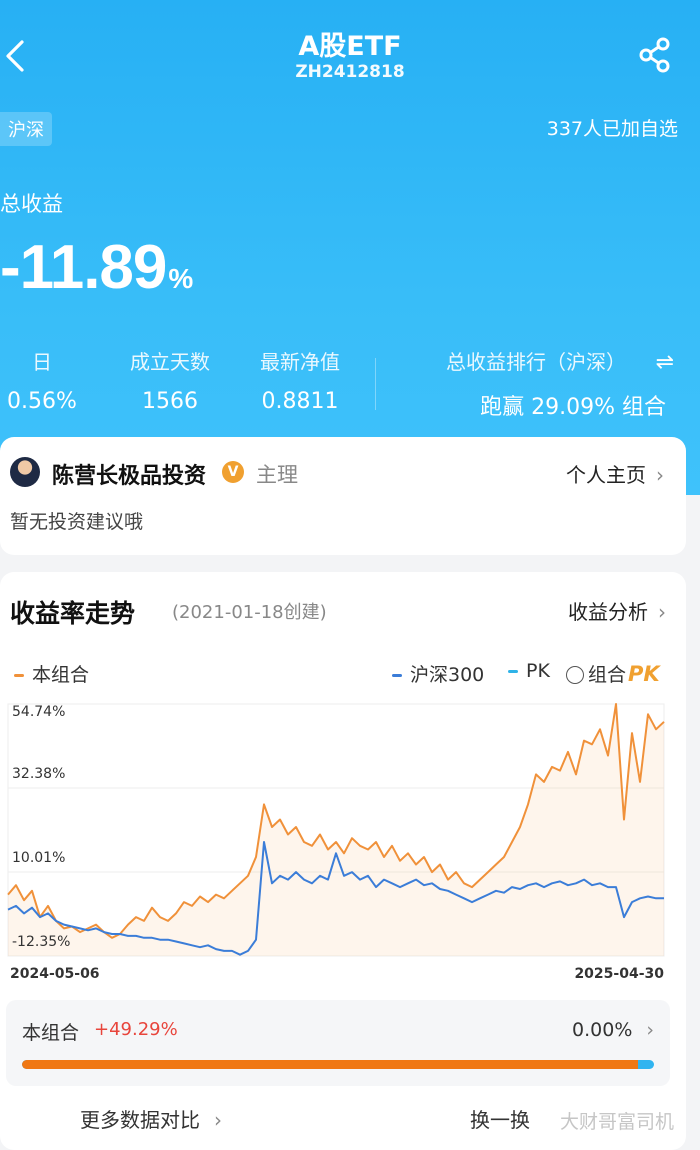 The height and width of the screenshot is (1150, 700). Describe the element at coordinates (447, 675) in the screenshot. I see `legend-label: 沪深300` at that location.